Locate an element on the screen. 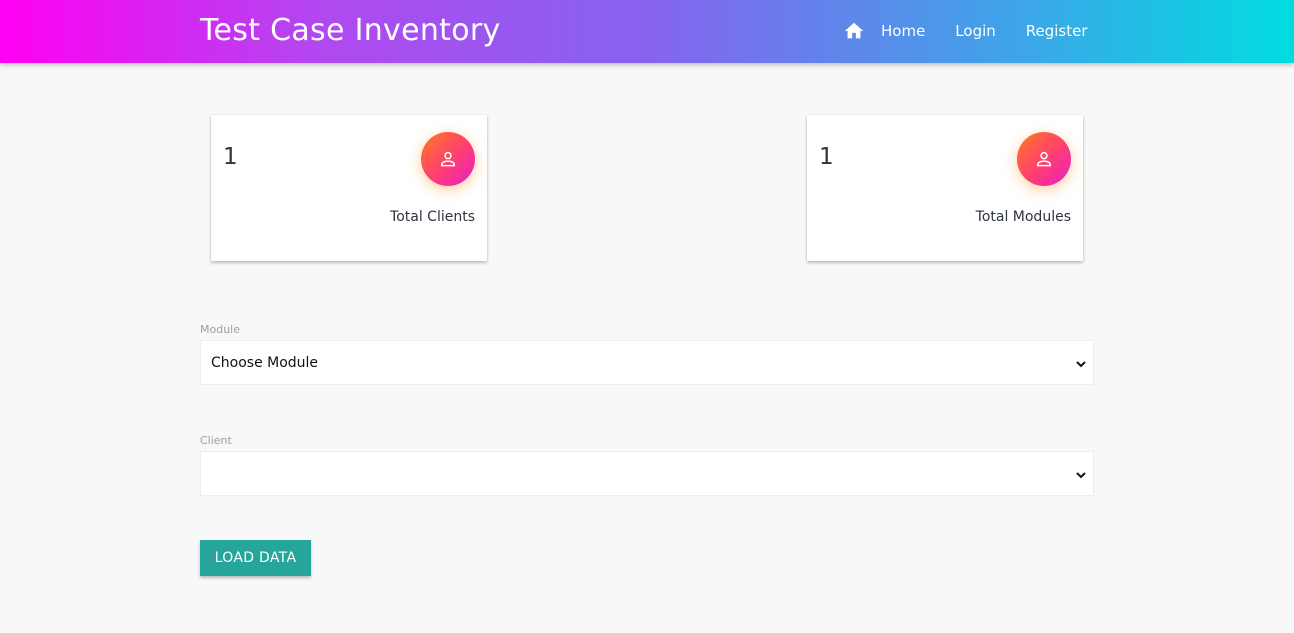  total-clients-label: Total Clients is located at coordinates (432, 217).